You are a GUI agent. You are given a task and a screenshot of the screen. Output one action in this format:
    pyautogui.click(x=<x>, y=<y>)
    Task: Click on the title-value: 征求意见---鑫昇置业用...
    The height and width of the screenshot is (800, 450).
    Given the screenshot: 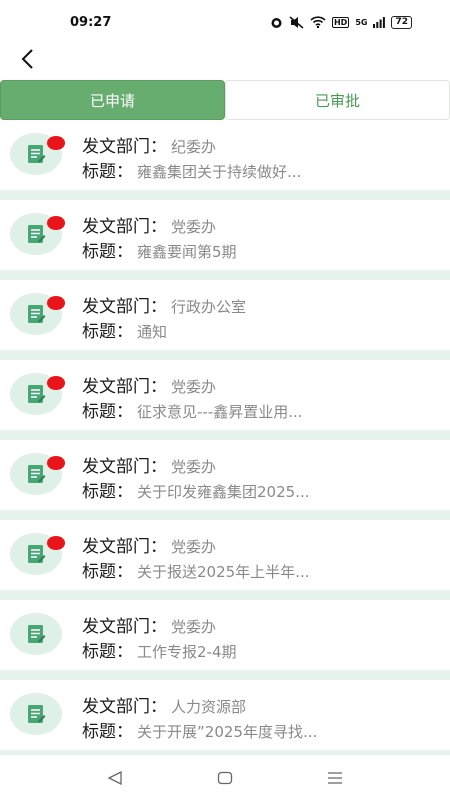 What is the action you would take?
    pyautogui.click(x=220, y=412)
    